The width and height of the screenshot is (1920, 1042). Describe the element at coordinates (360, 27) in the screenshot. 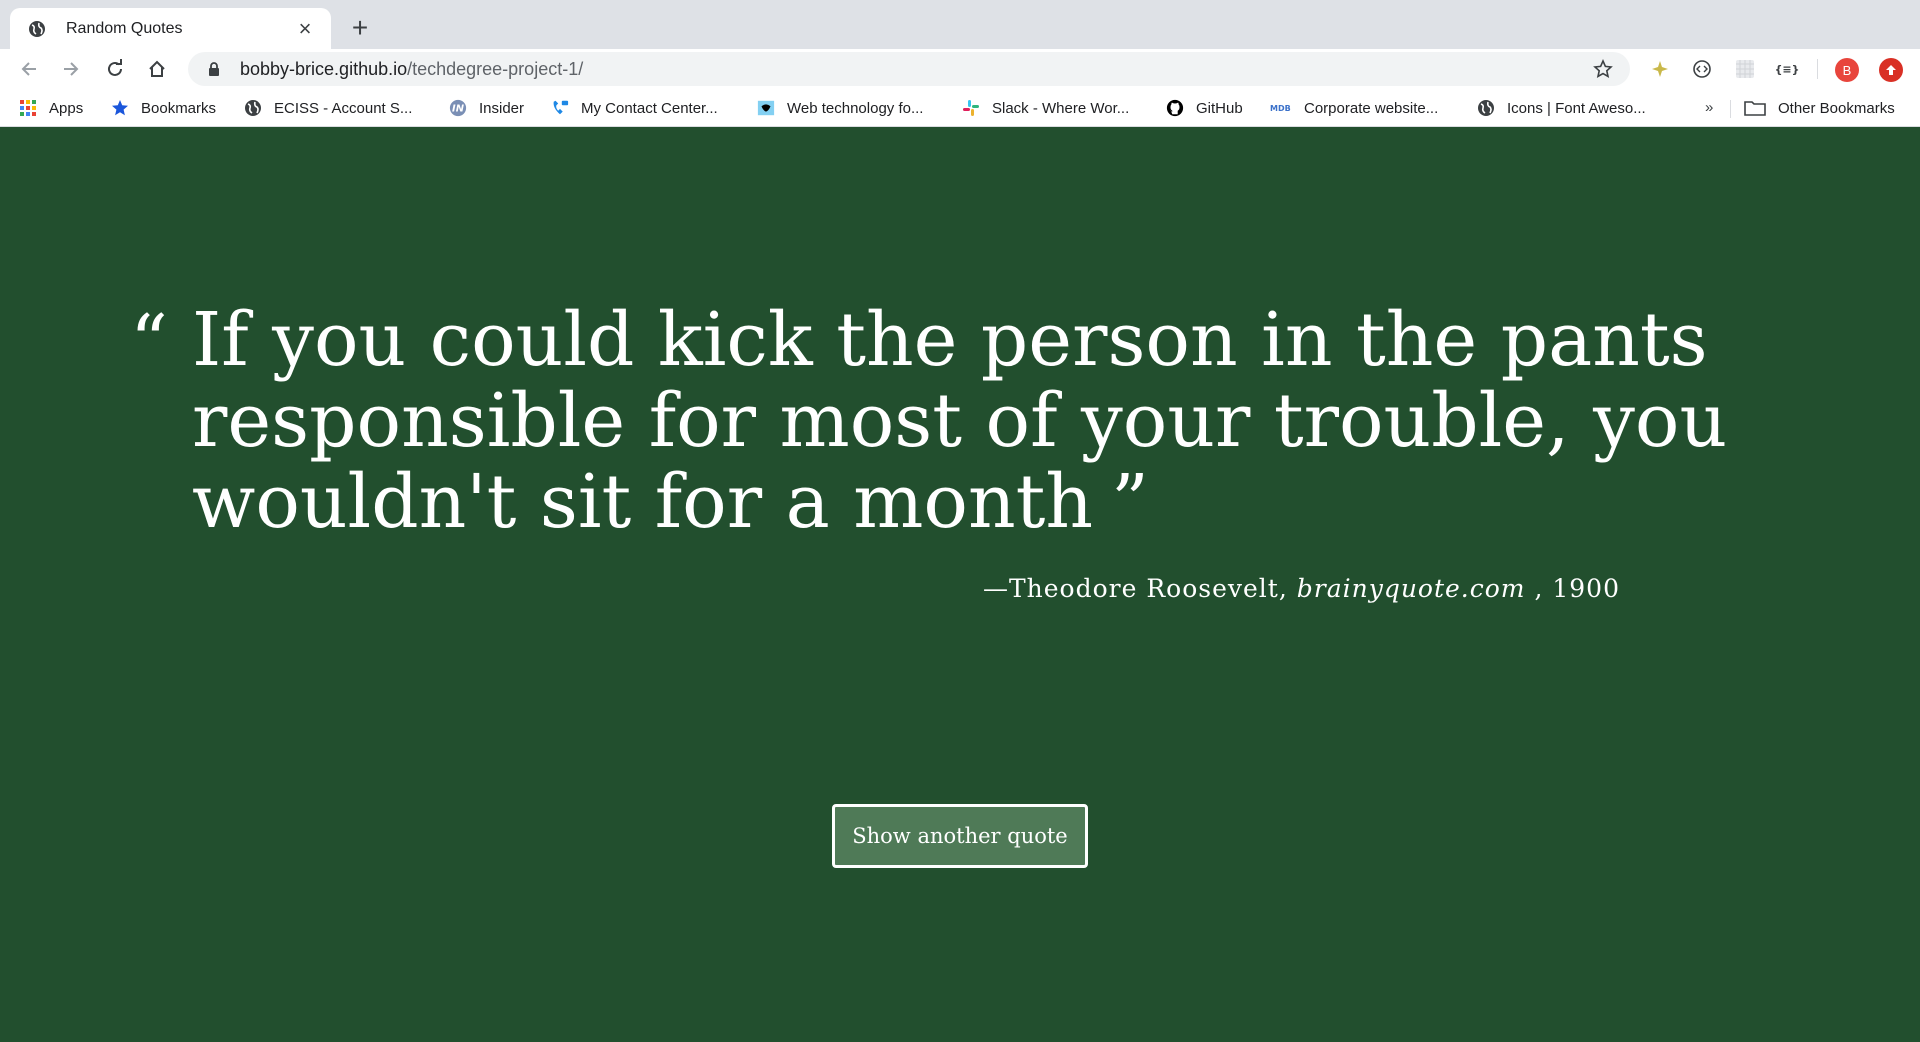

I see `new-tab-button: +` at that location.